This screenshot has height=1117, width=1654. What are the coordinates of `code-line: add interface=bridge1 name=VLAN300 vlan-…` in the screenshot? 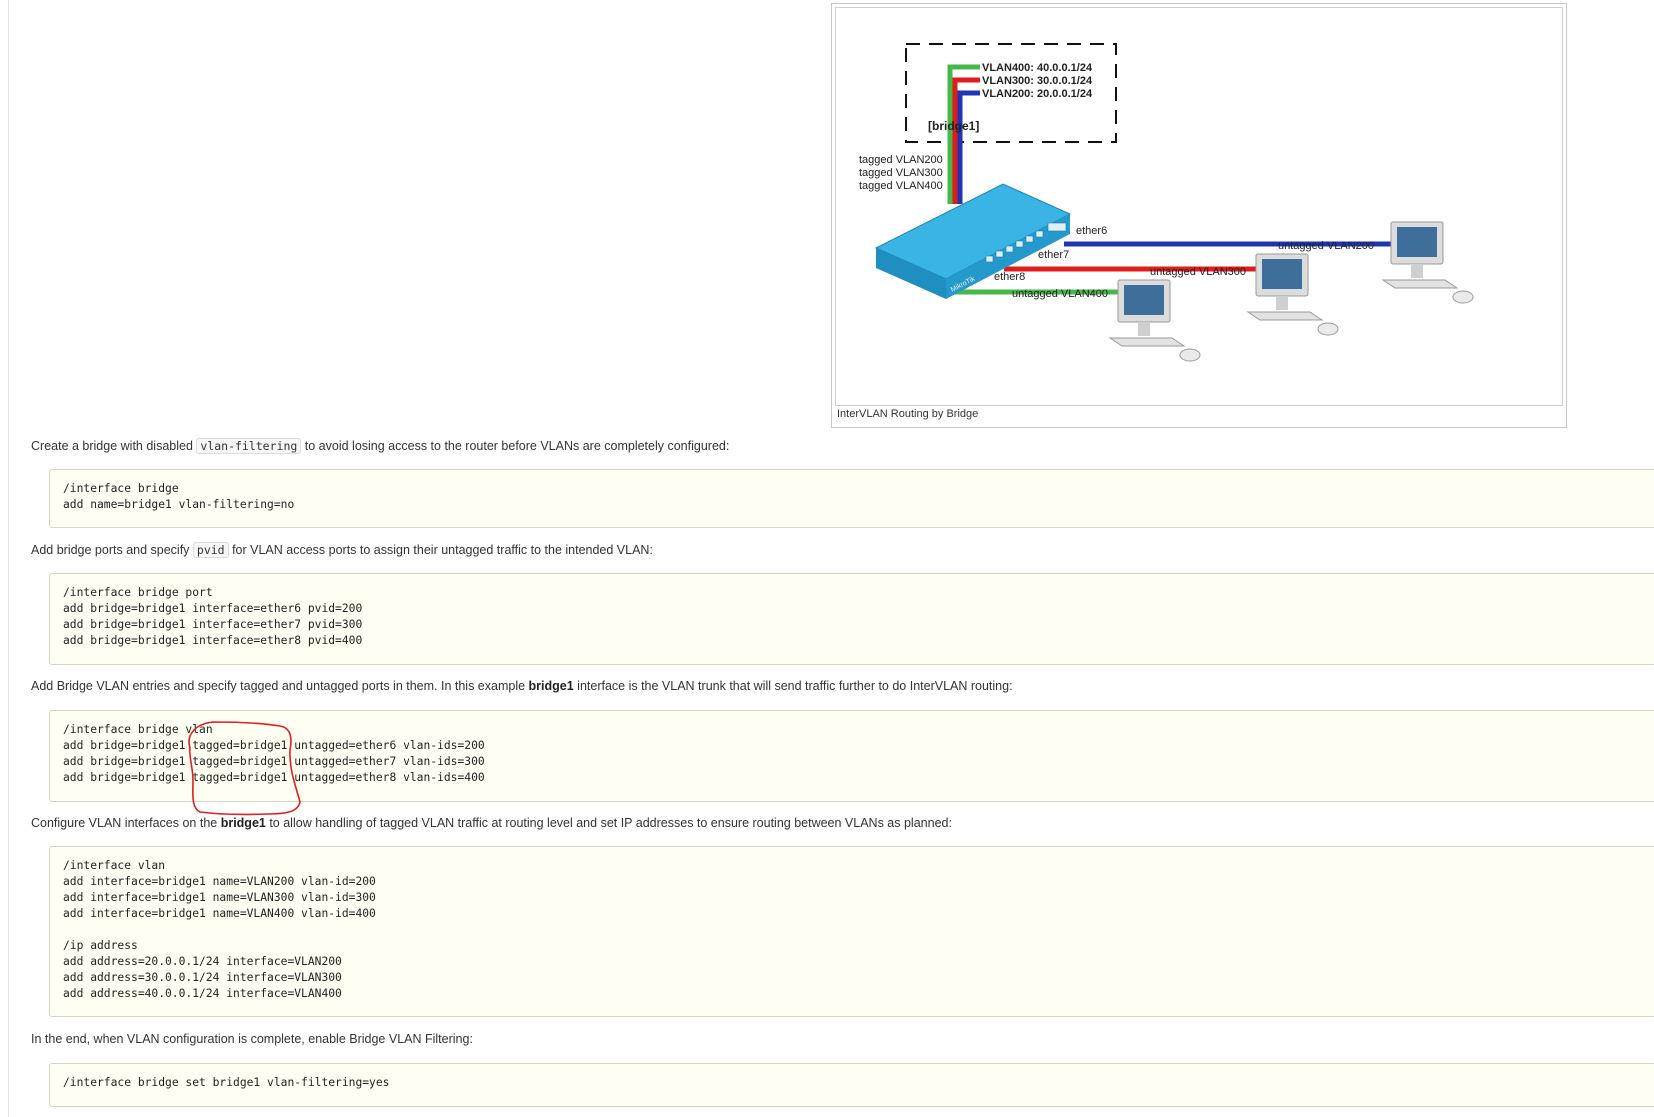 It's located at (219, 897).